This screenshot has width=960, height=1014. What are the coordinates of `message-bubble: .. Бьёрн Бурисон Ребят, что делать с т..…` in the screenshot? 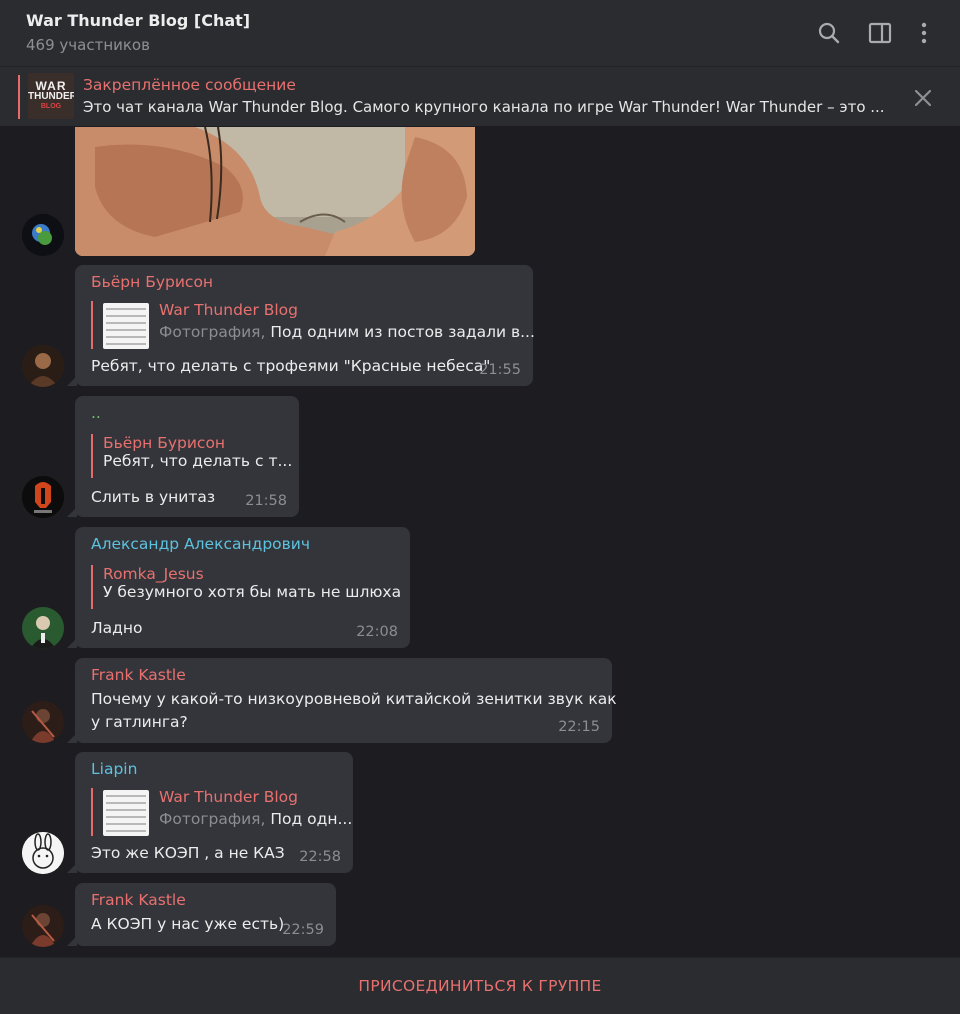 It's located at (183, 456).